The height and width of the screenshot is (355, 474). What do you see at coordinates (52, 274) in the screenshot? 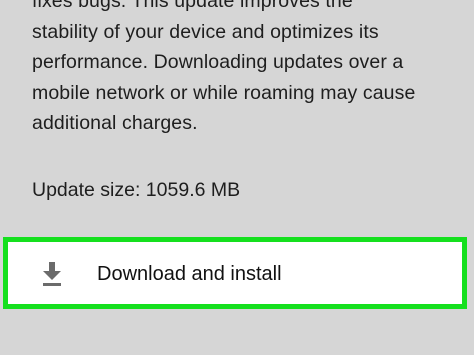
I see `download-icon` at bounding box center [52, 274].